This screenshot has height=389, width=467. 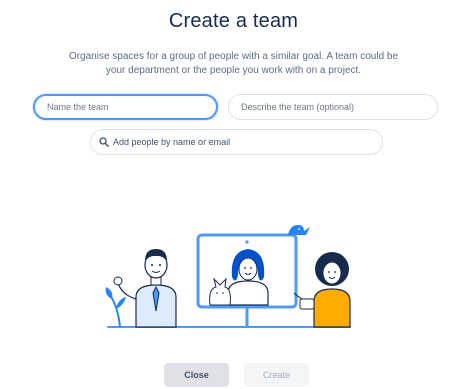 What do you see at coordinates (104, 142) in the screenshot?
I see `search-icon` at bounding box center [104, 142].